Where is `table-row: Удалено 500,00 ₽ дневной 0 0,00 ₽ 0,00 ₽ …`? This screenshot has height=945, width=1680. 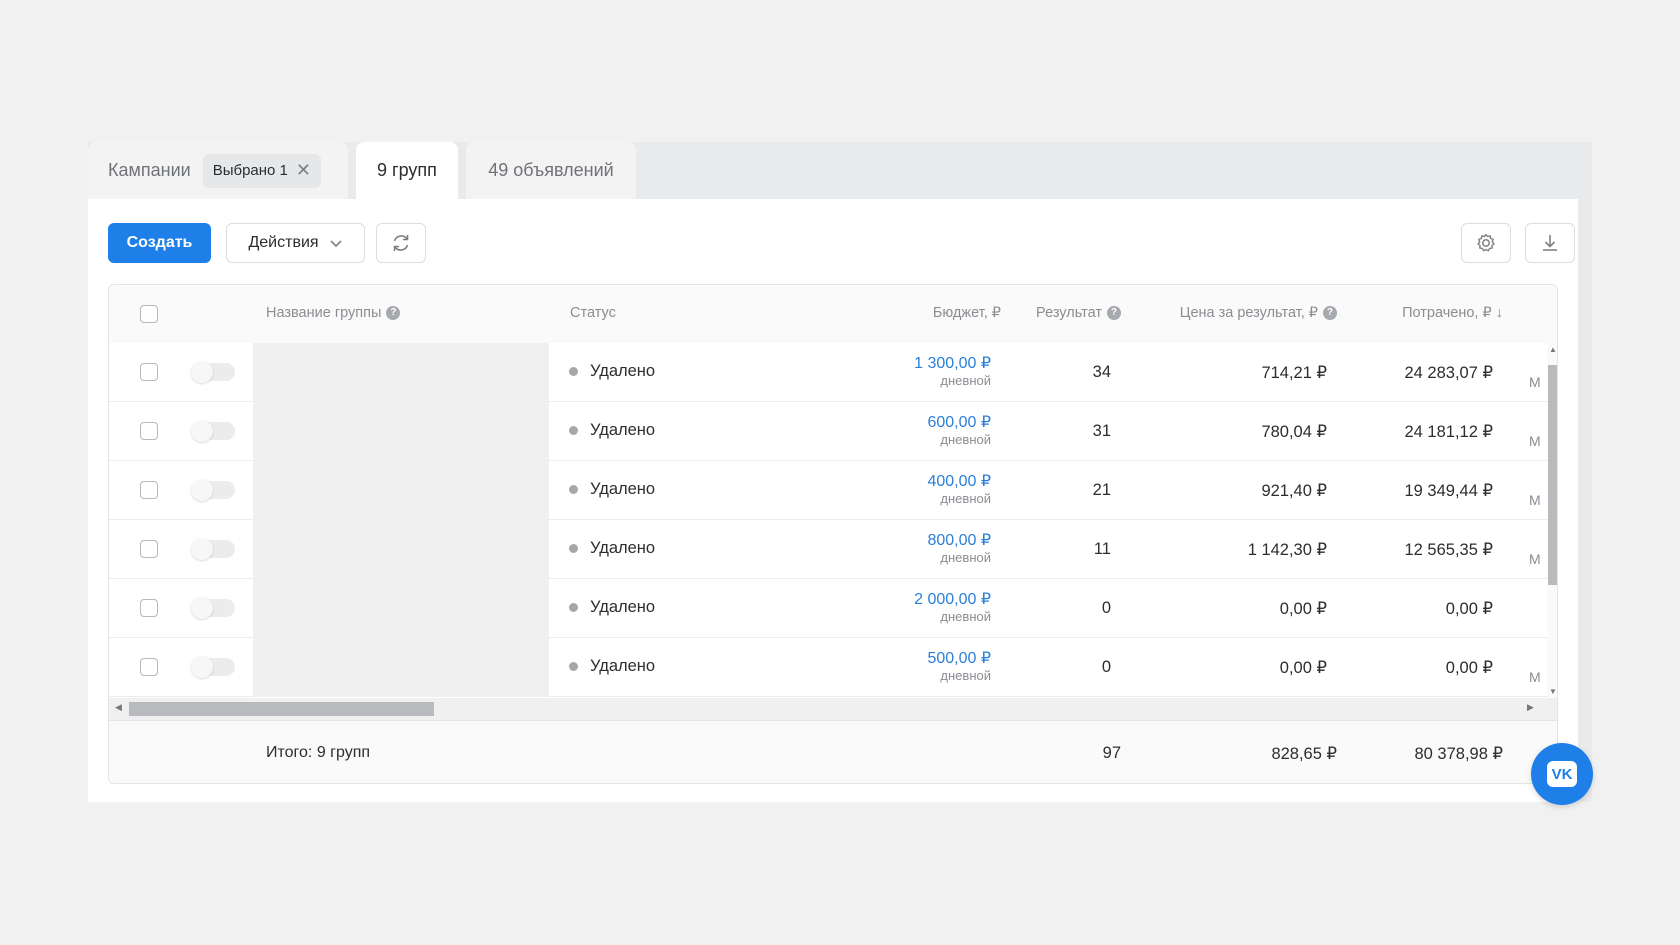
table-row: Удалено 500,00 ₽ дневной 0 0,00 ₽ 0,00 ₽ … is located at coordinates (828, 667).